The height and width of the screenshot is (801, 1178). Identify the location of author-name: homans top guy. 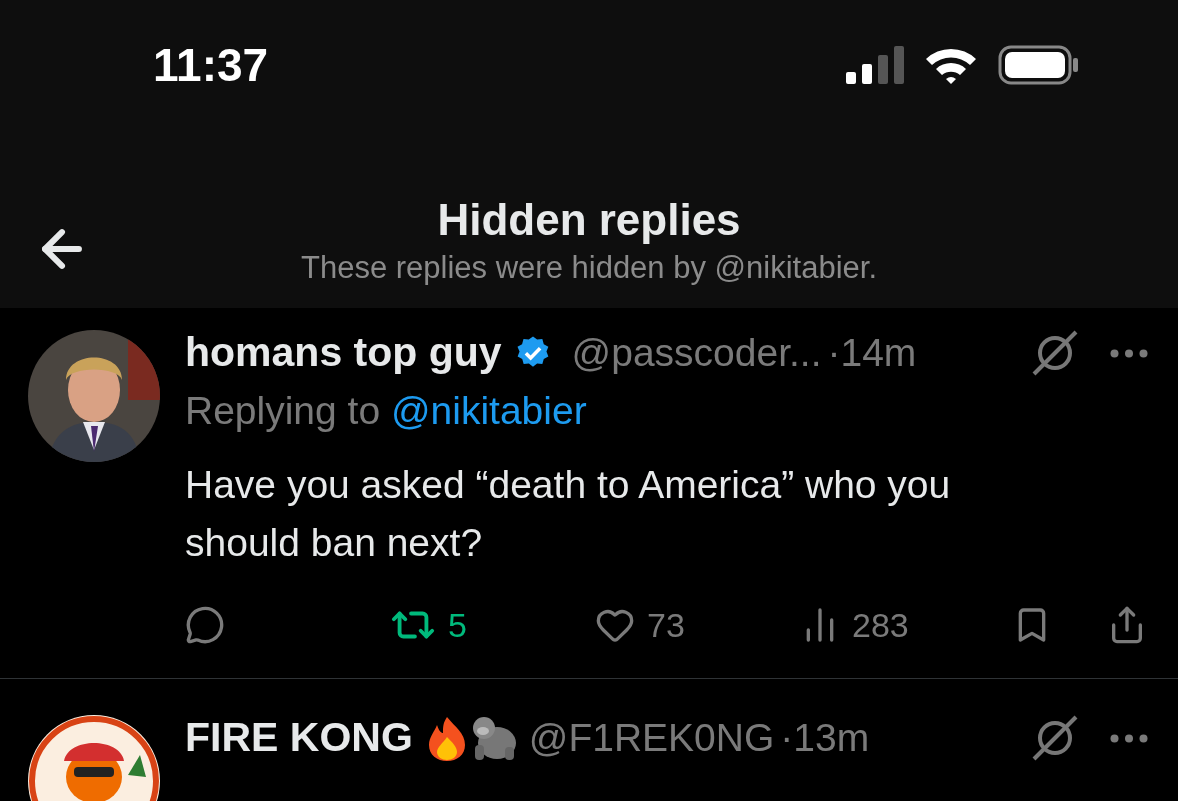
(343, 353).